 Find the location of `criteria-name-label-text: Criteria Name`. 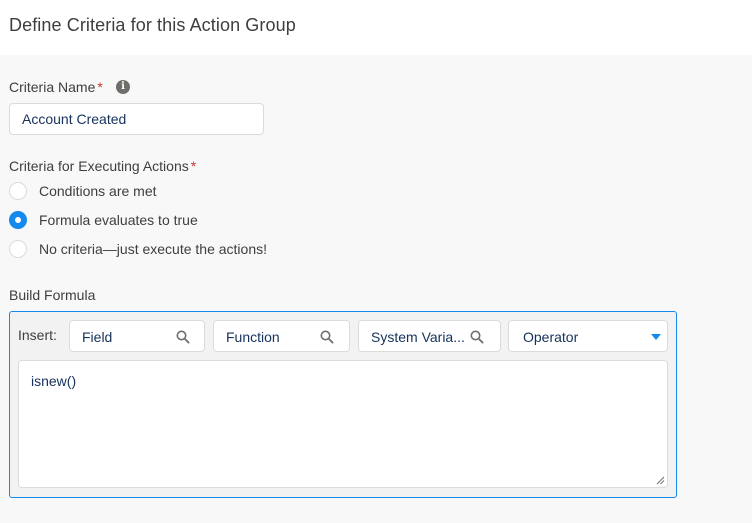

criteria-name-label-text: Criteria Name is located at coordinates (52, 87).